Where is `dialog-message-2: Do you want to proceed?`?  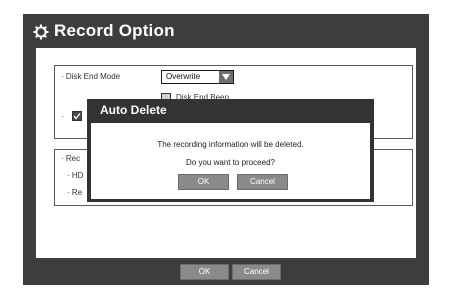
dialog-message-2: Do you want to proceed? is located at coordinates (230, 162).